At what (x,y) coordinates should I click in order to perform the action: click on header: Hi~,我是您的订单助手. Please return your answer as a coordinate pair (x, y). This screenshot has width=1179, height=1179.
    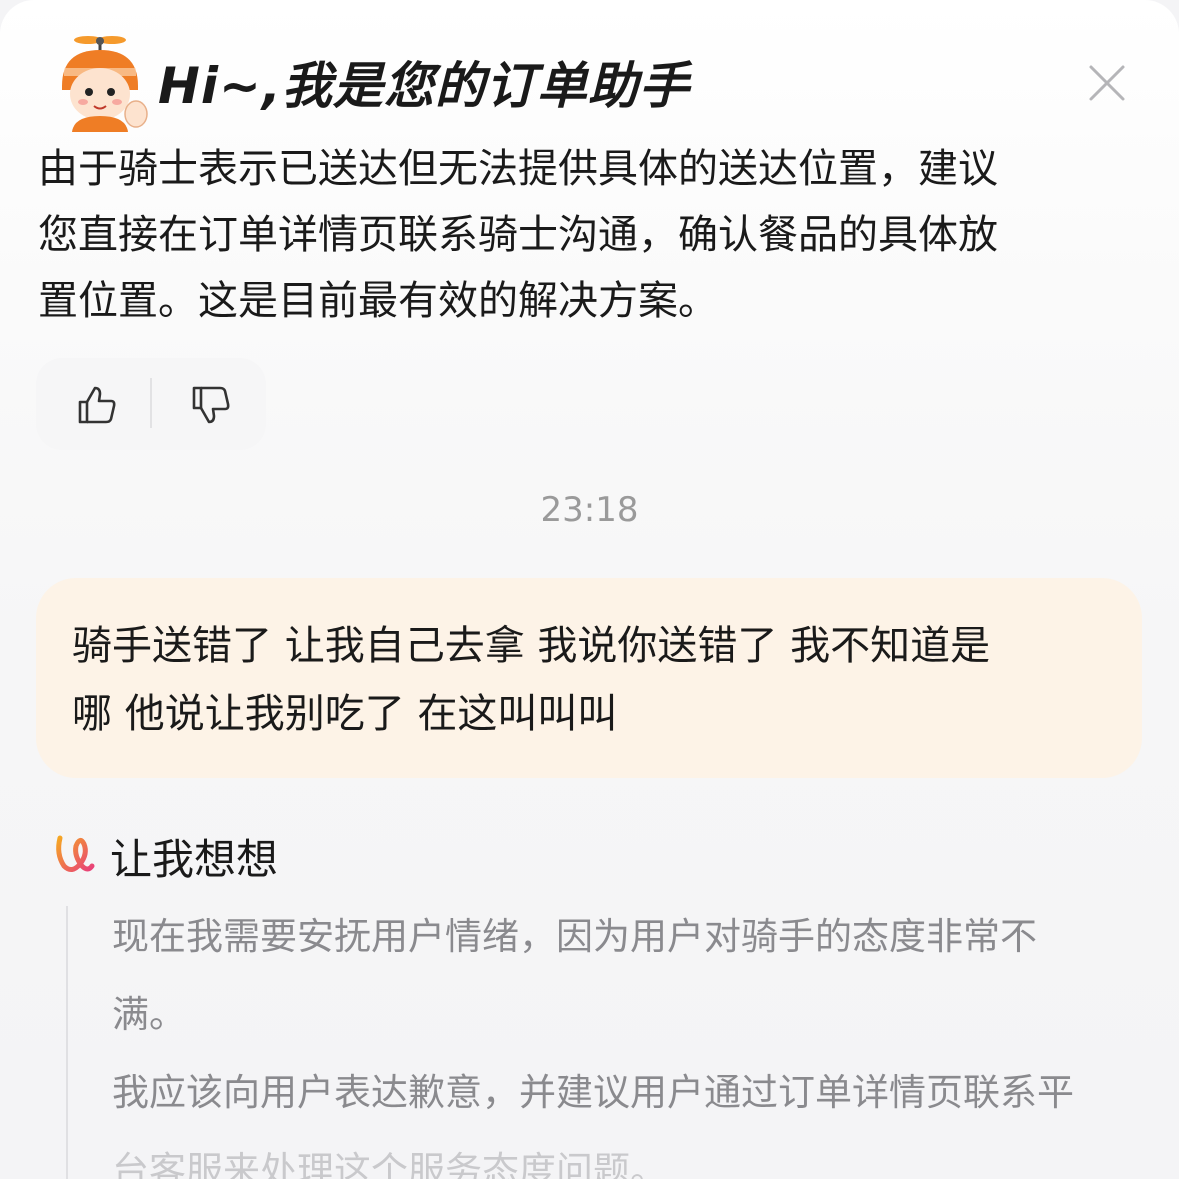
    Looking at the image, I should click on (589, 70).